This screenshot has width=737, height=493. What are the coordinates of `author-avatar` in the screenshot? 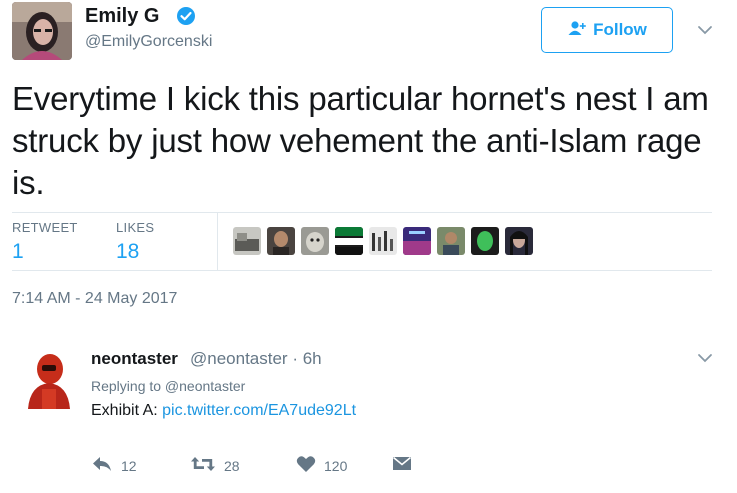 It's located at (42, 31).